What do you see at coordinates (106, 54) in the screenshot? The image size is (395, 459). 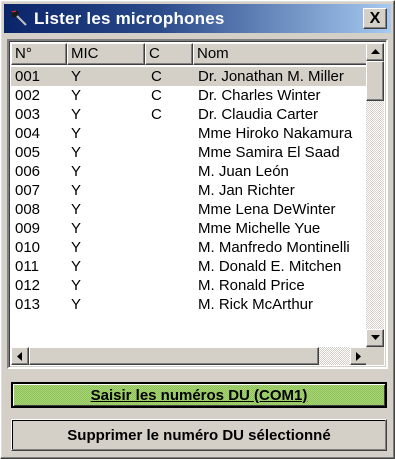 I see `column-header-mic: MIC` at bounding box center [106, 54].